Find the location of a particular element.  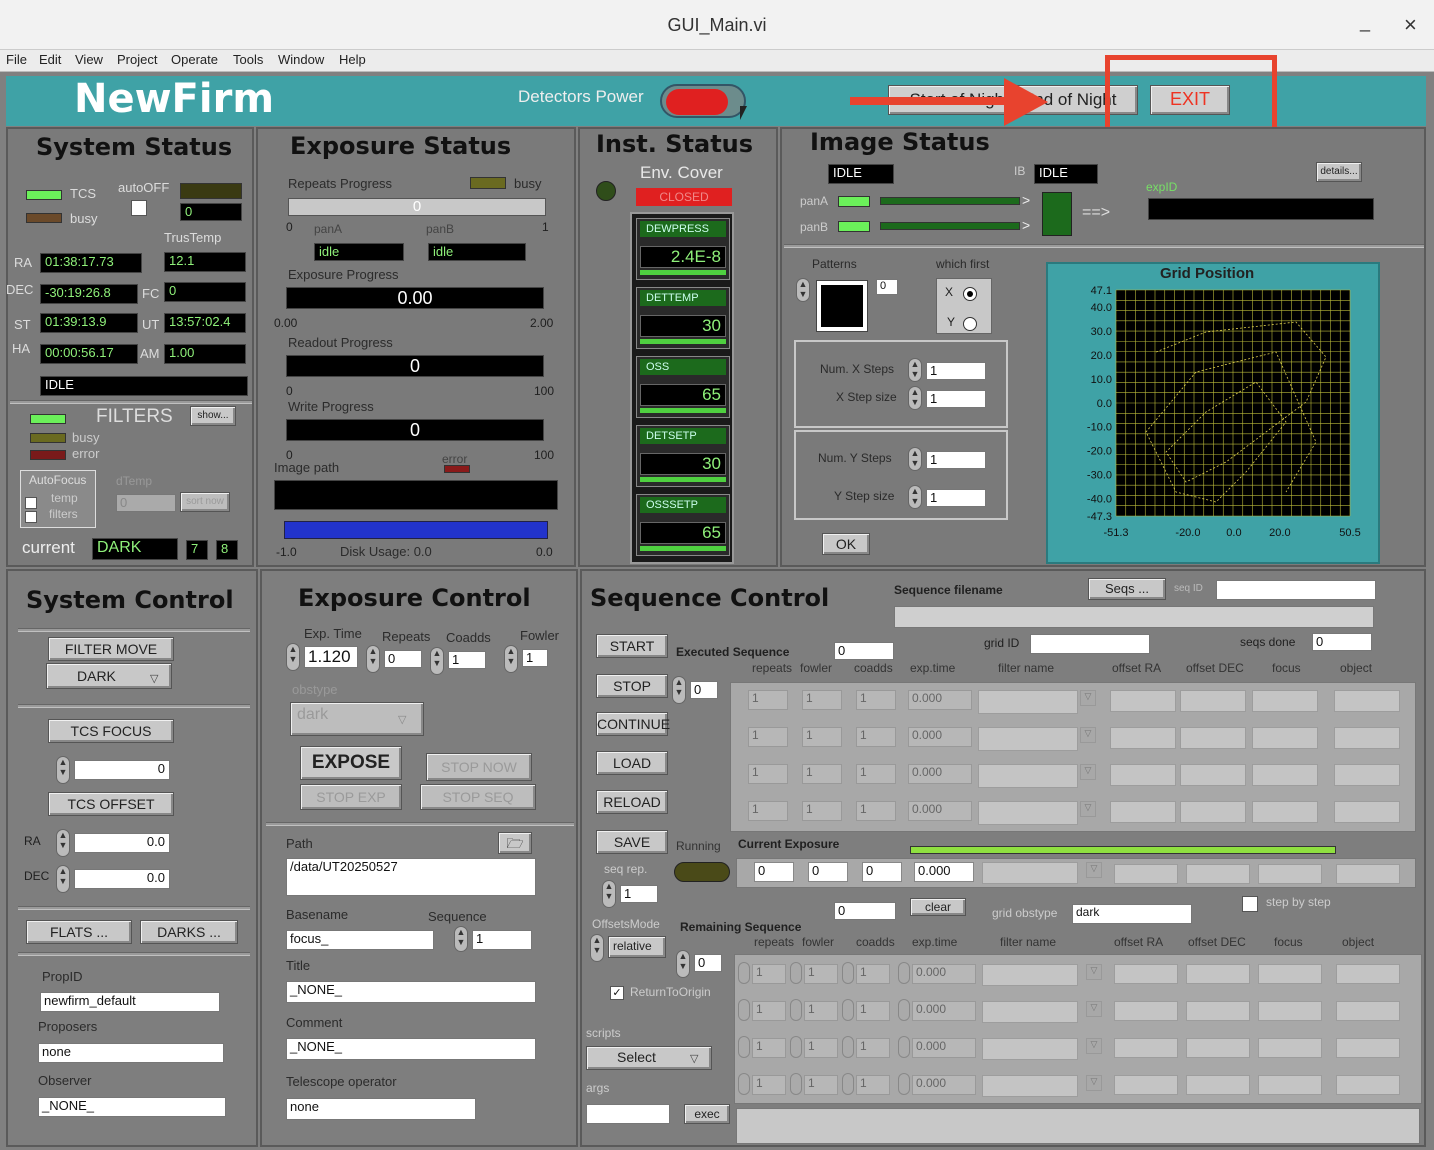

exptime-spinner: ▲ ▼ is located at coordinates (293, 657).